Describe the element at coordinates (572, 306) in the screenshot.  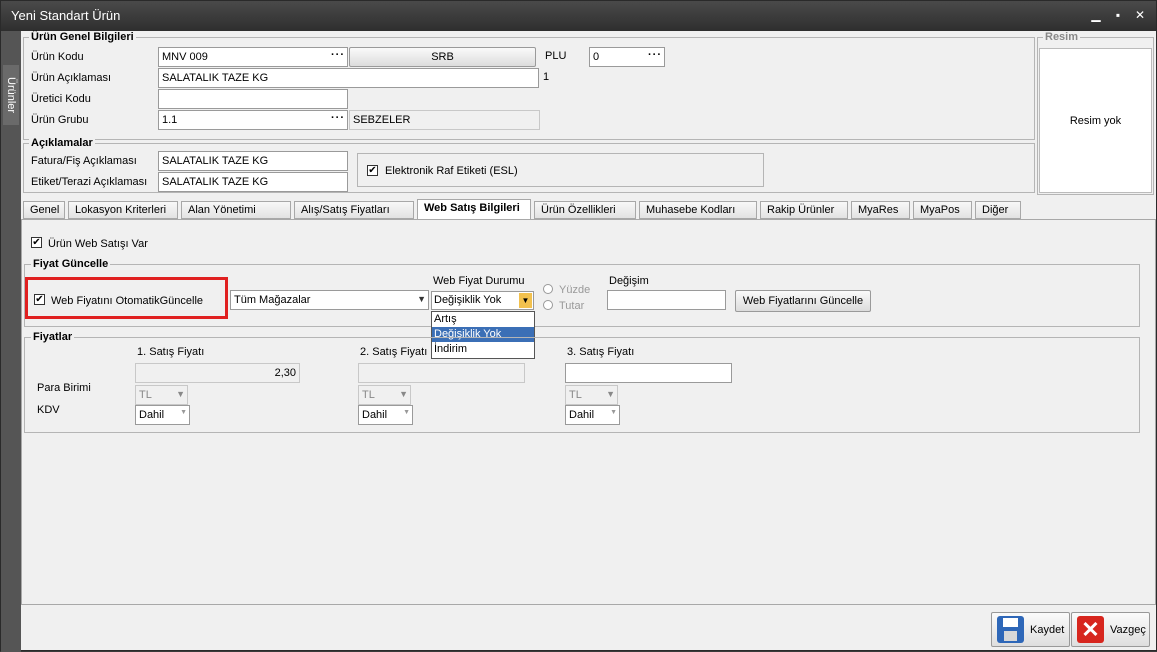
I see `amount-label: Tutar` at that location.